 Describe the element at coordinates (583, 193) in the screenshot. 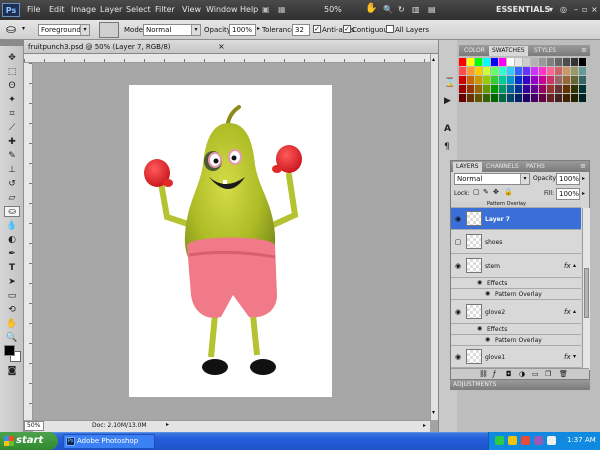

I see `fill-slider-icon: ▸` at that location.